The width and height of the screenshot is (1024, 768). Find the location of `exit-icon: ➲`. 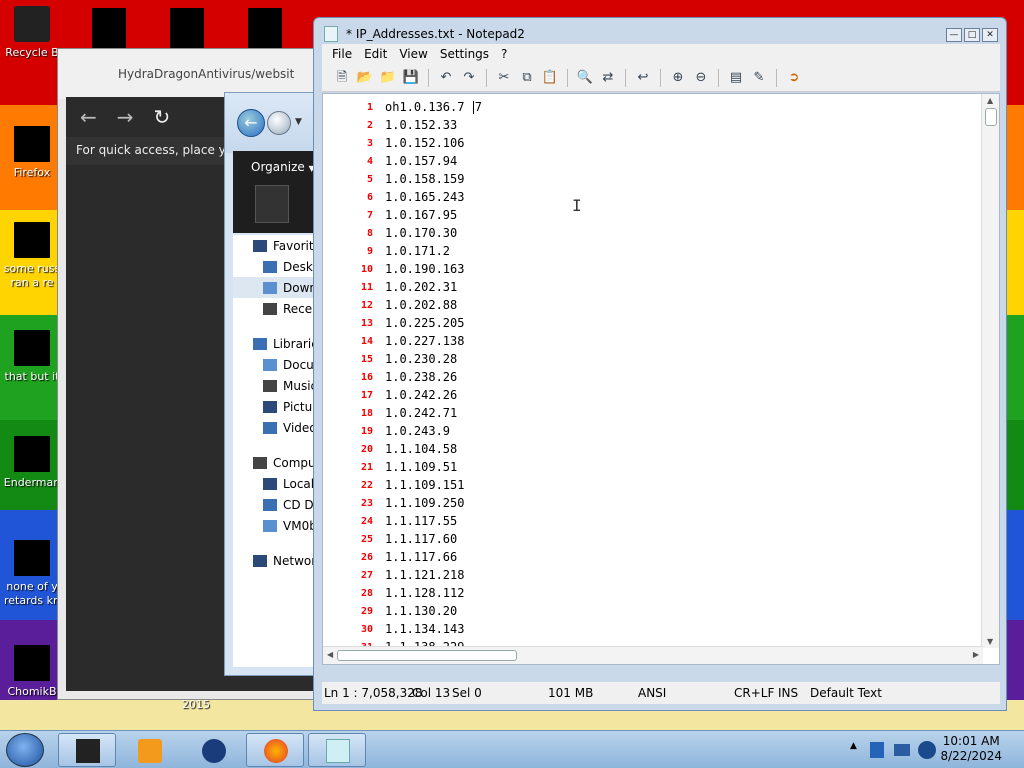

exit-icon: ➲ is located at coordinates (794, 78).